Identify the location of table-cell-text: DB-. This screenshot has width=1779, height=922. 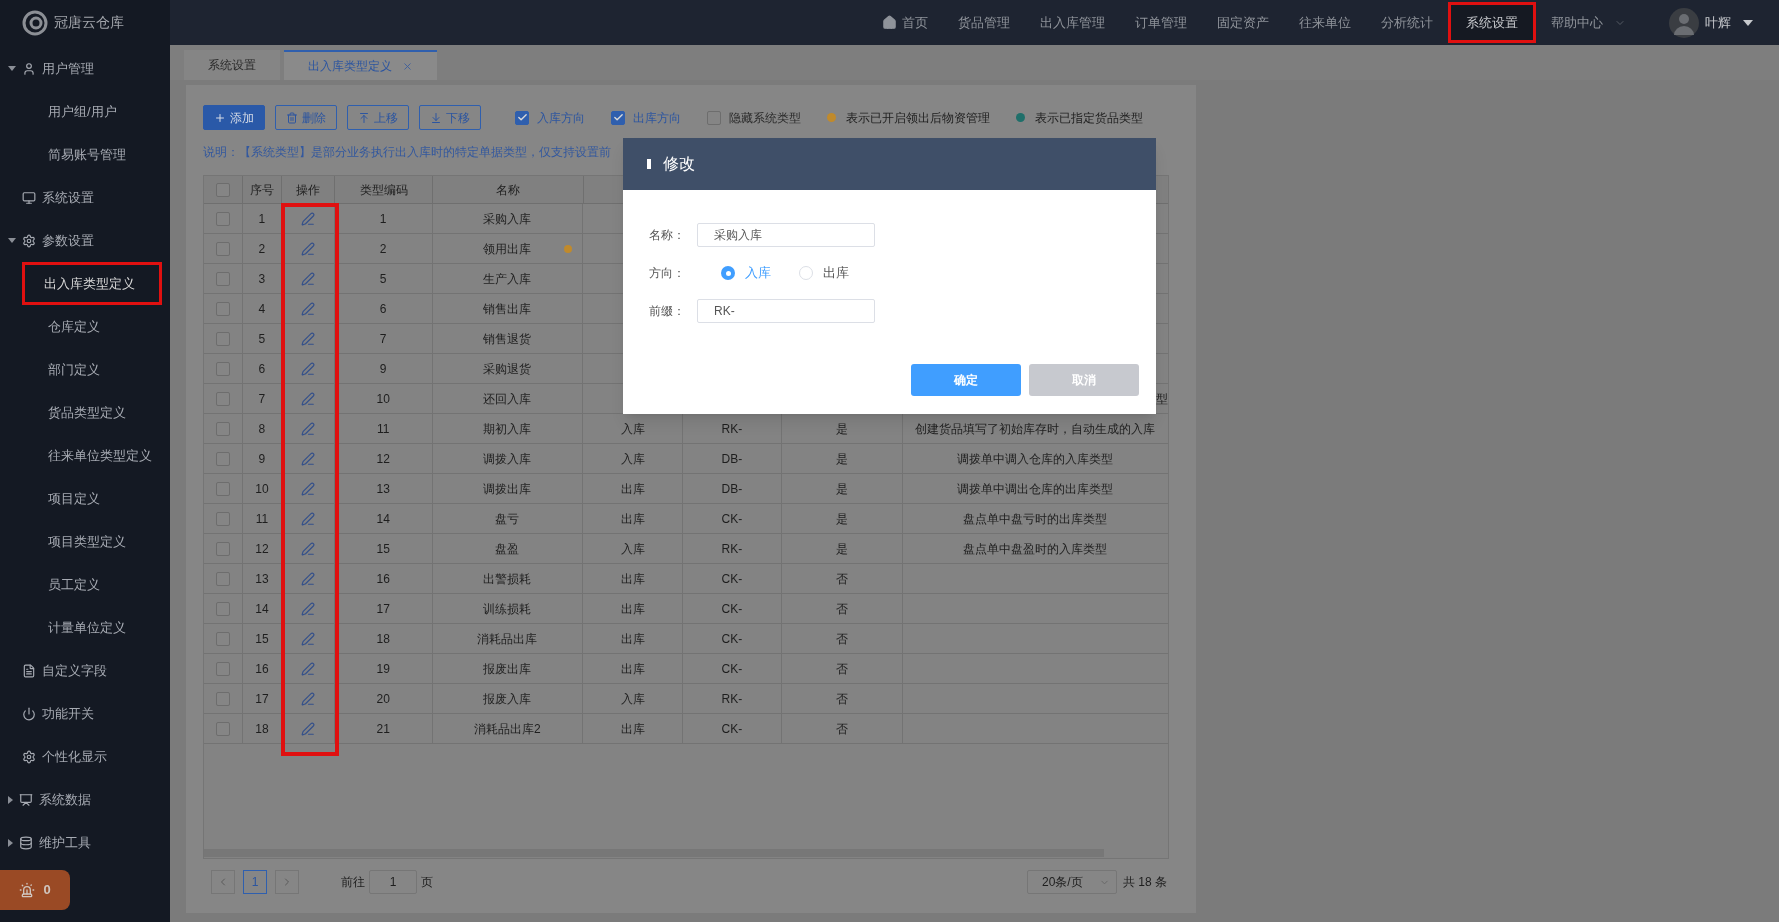
(732, 459).